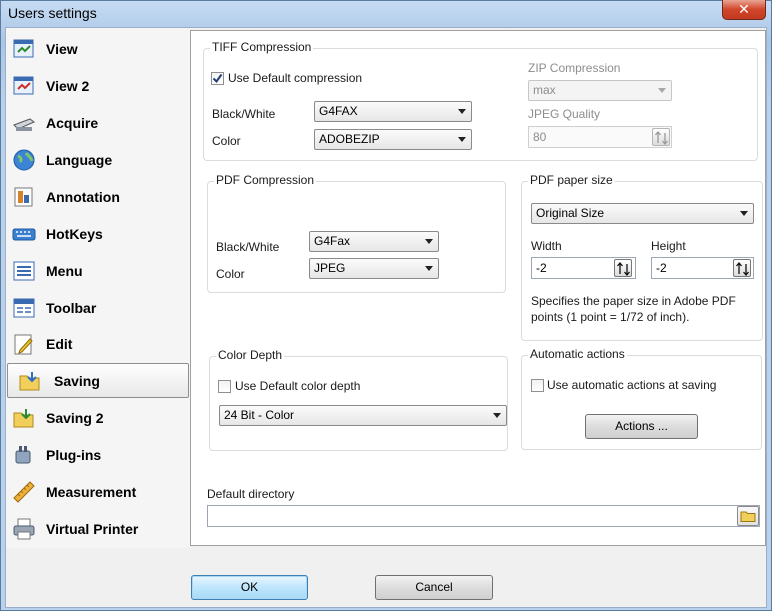 This screenshot has height=611, width=772. What do you see at coordinates (79, 159) in the screenshot?
I see `sidebar-item-label: Language` at bounding box center [79, 159].